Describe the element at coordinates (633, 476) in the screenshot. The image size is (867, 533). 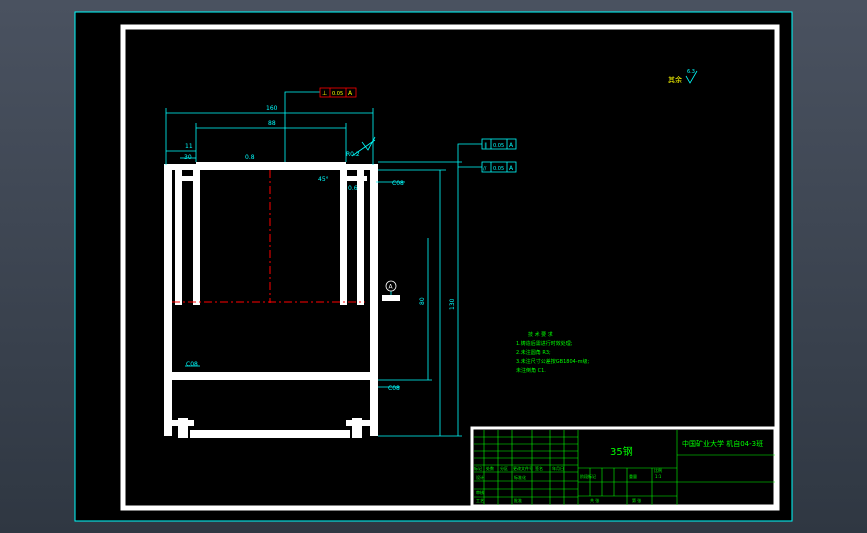
I see `tb-weight: 重量` at that location.